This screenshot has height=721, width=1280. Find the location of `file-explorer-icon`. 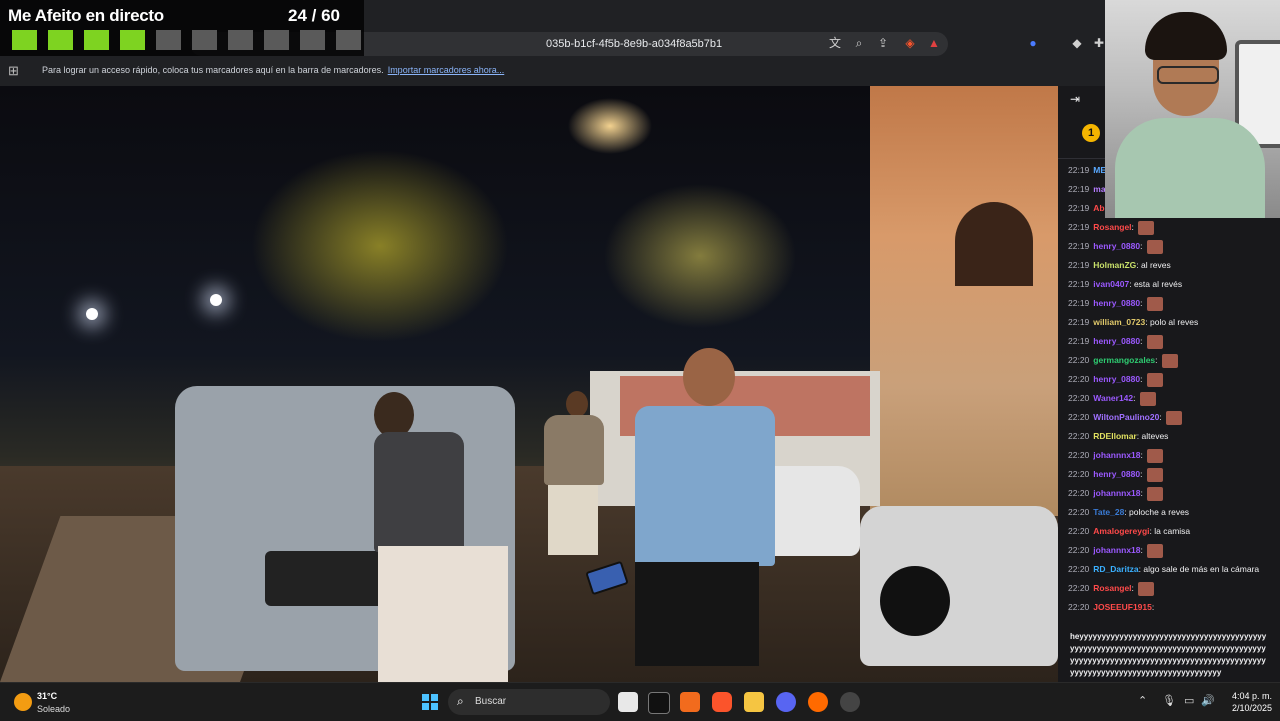

file-explorer-icon is located at coordinates (754, 702).